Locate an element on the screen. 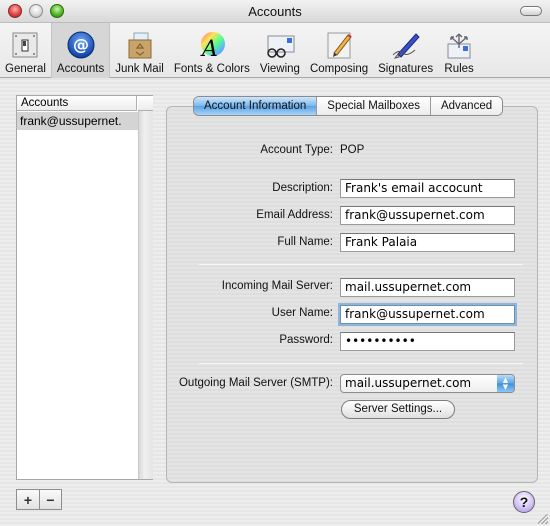 This screenshot has width=550, height=526. light-switch-icon is located at coordinates (25, 45).